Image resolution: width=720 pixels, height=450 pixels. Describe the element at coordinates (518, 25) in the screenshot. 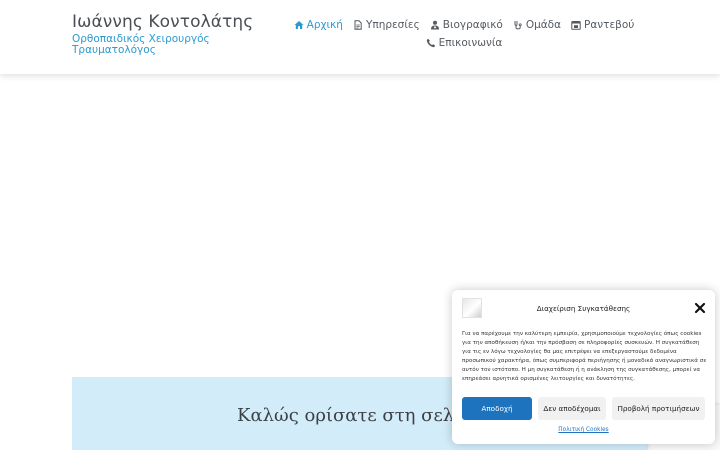

I see `stethoscope-icon` at that location.